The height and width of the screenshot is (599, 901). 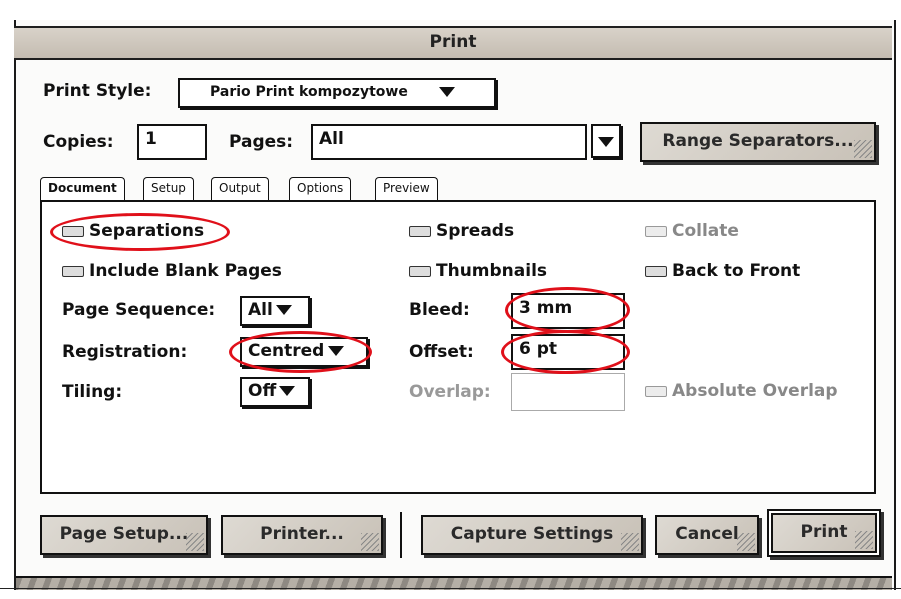 What do you see at coordinates (240, 189) in the screenshot?
I see `tab-output: Output` at bounding box center [240, 189].